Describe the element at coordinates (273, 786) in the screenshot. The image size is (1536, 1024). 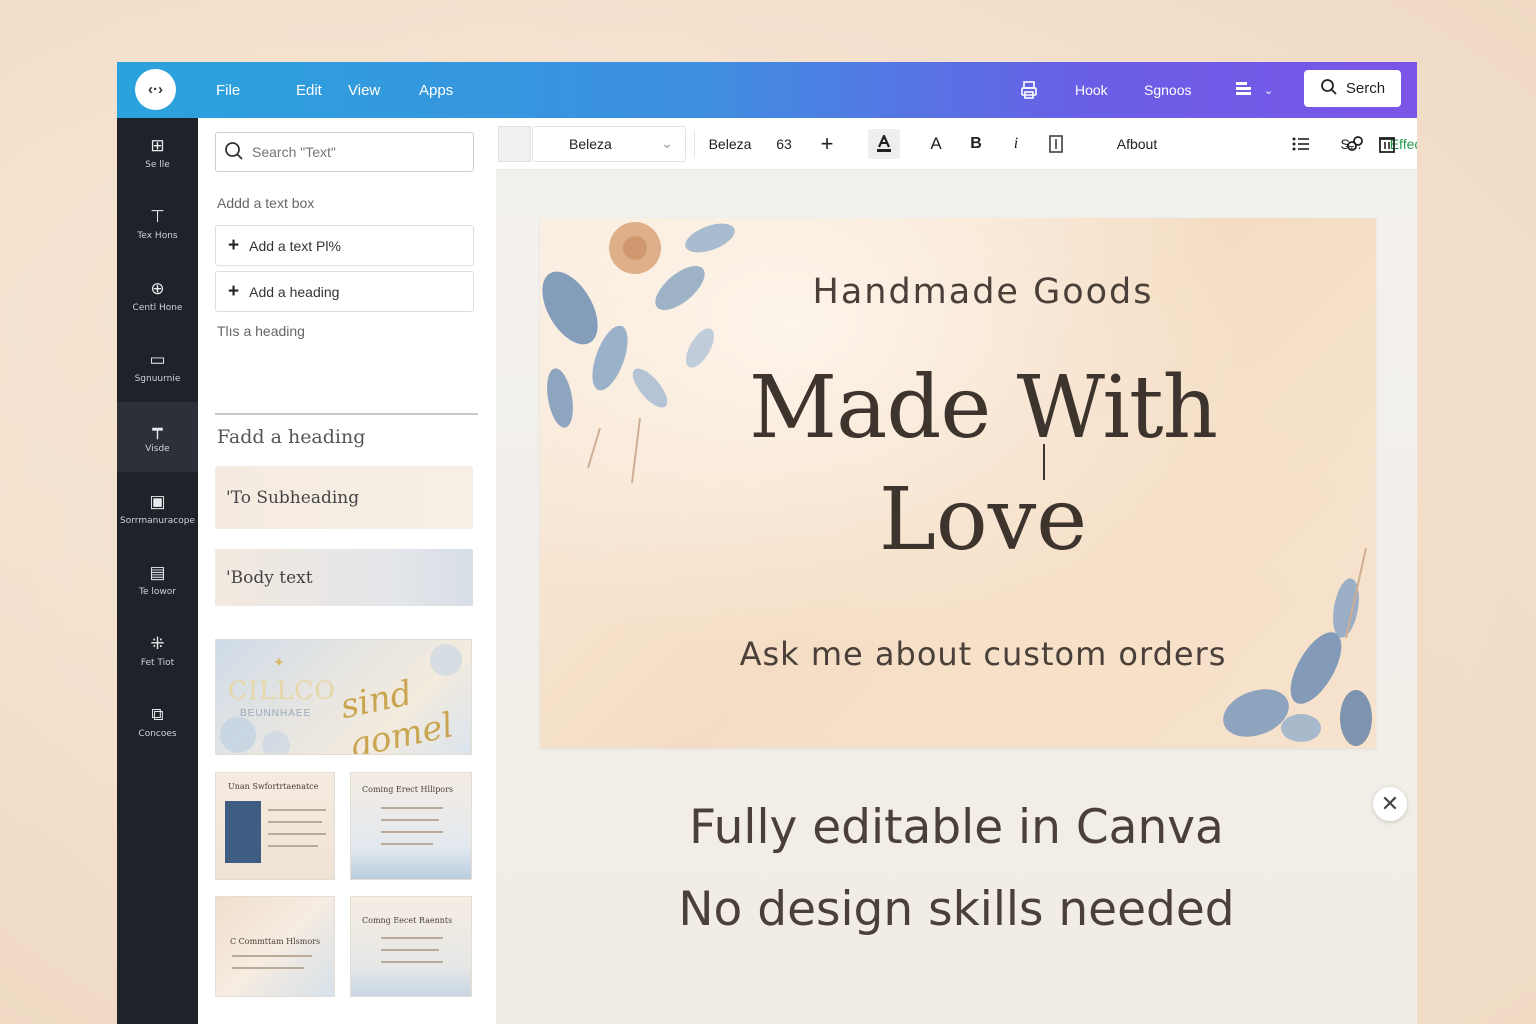
I see `template-thumb-1-title: Unan Swfortrtaenatce` at that location.